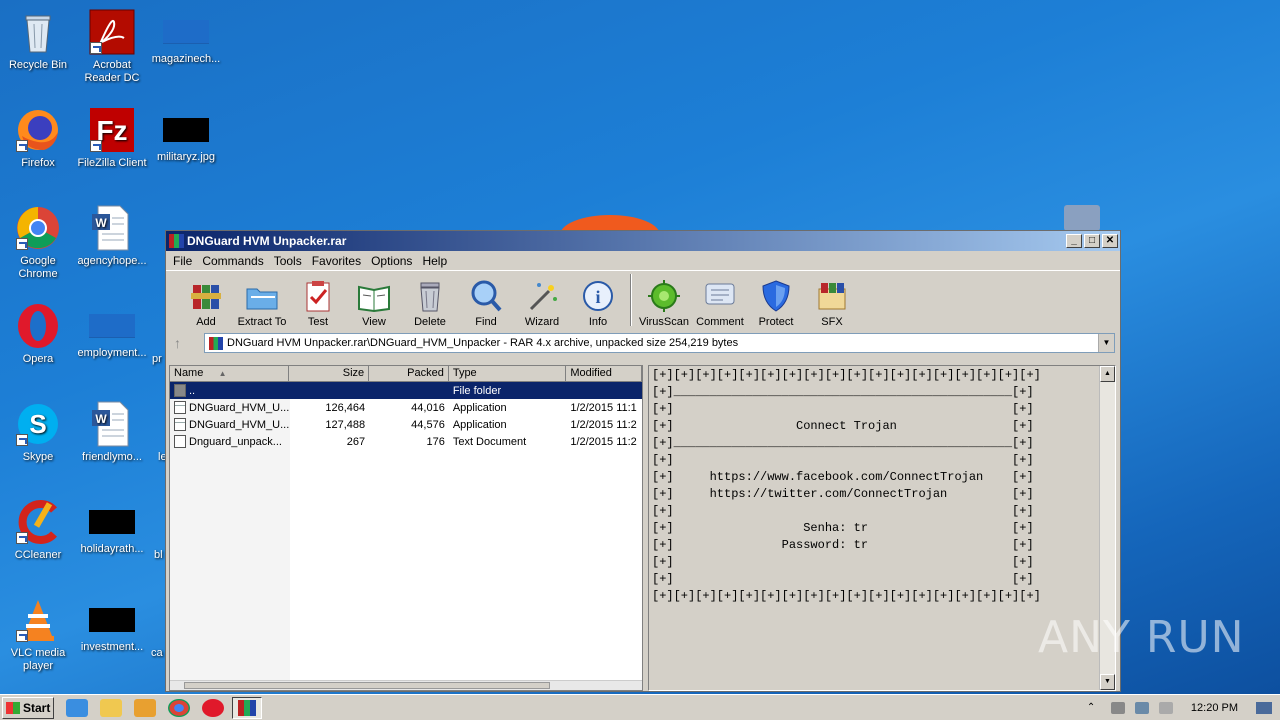 This screenshot has height=720, width=1280. What do you see at coordinates (38, 40) in the screenshot?
I see `desktop-icon-recycle-bin: Recycle Bin` at bounding box center [38, 40].